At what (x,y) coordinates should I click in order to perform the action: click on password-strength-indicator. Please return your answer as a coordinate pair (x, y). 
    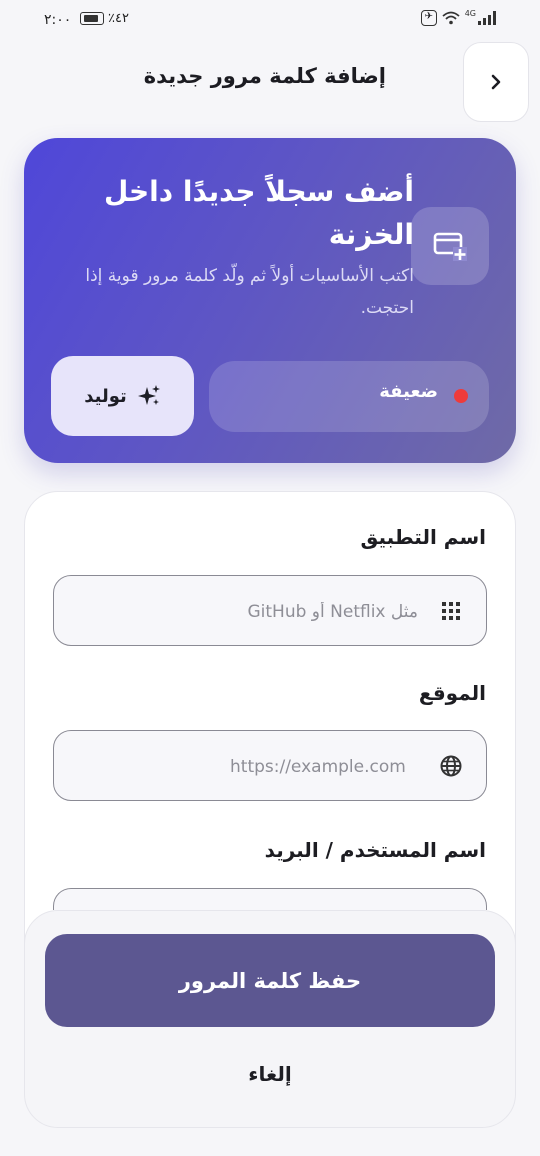
    Looking at the image, I should click on (349, 396).